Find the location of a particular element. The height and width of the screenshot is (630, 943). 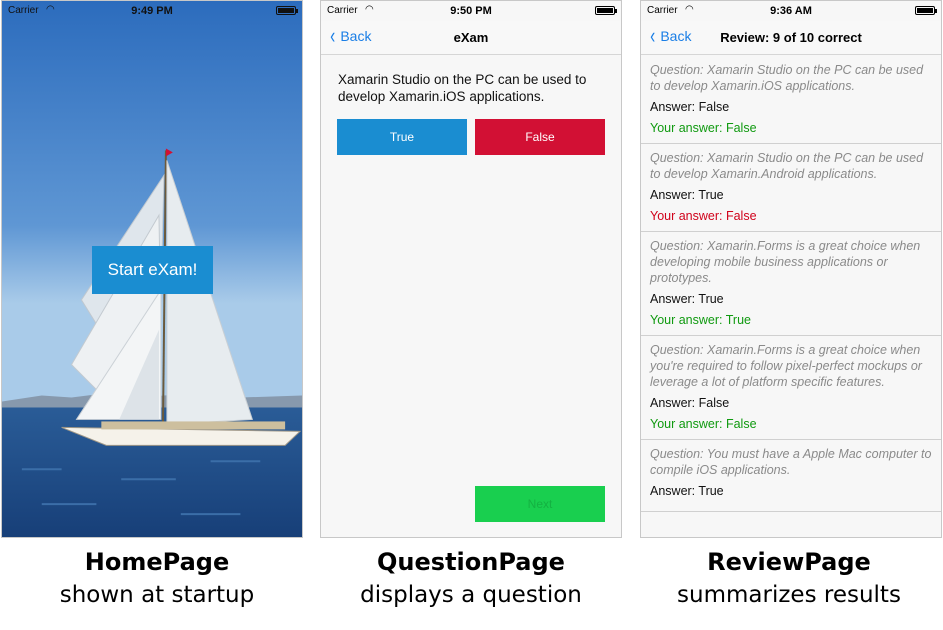

status-time: 9:49 PM is located at coordinates (152, 11).